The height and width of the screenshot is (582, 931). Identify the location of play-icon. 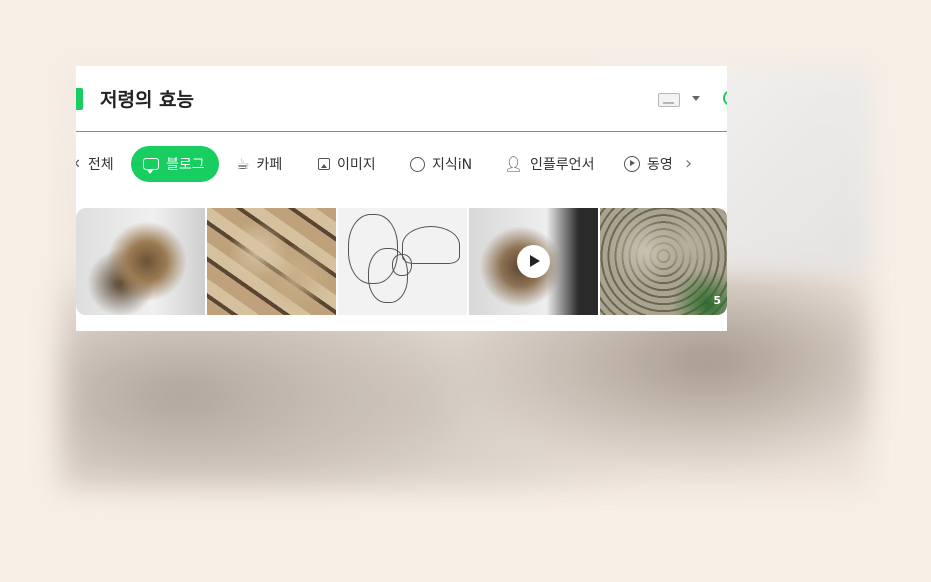
(533, 261).